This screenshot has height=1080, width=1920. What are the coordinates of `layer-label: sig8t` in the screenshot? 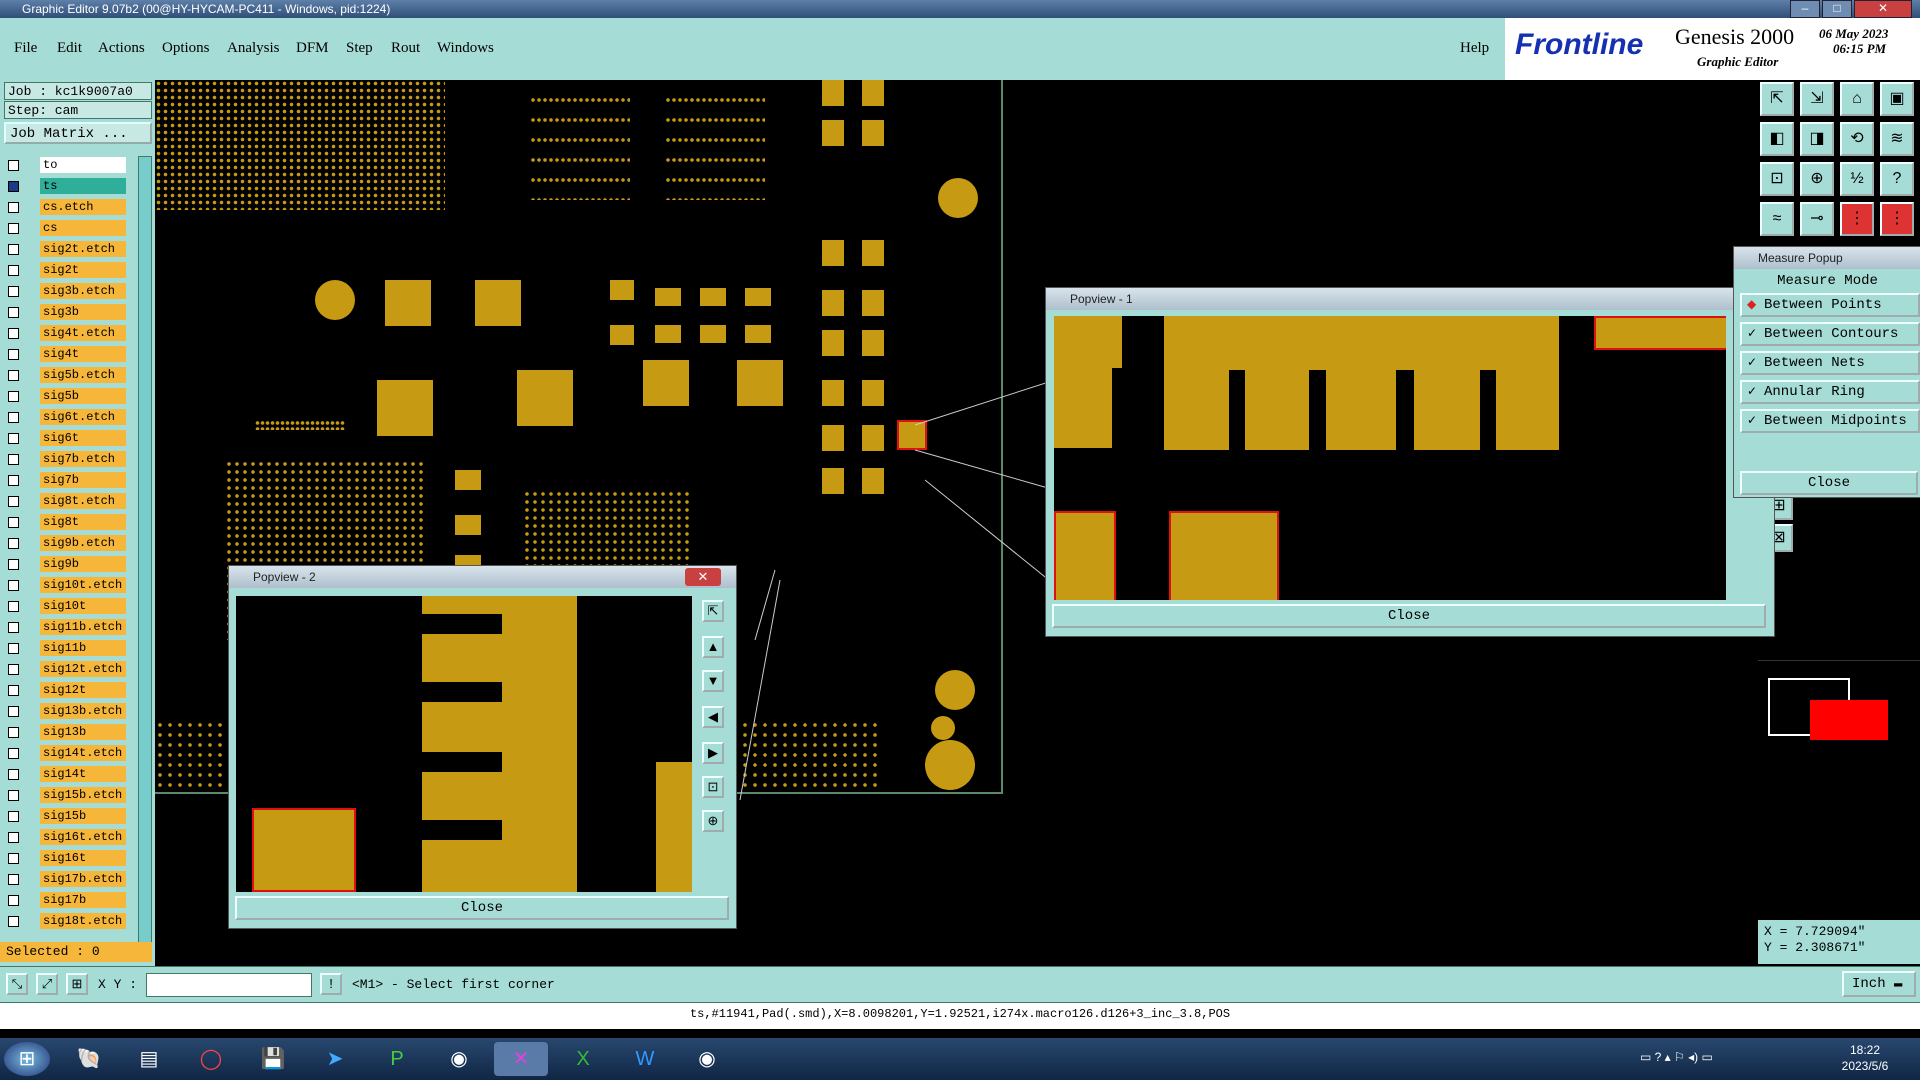 It's located at (83, 522).